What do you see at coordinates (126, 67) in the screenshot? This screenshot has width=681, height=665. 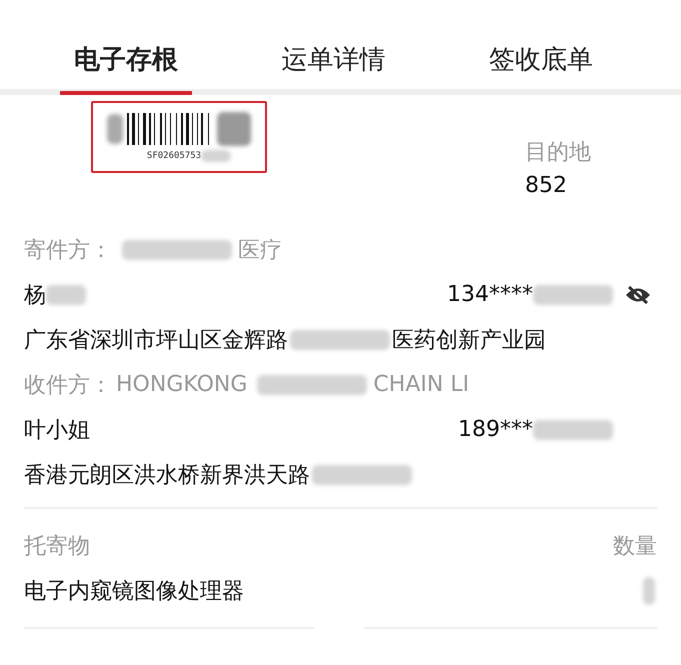 I see `tab: 电子存根` at bounding box center [126, 67].